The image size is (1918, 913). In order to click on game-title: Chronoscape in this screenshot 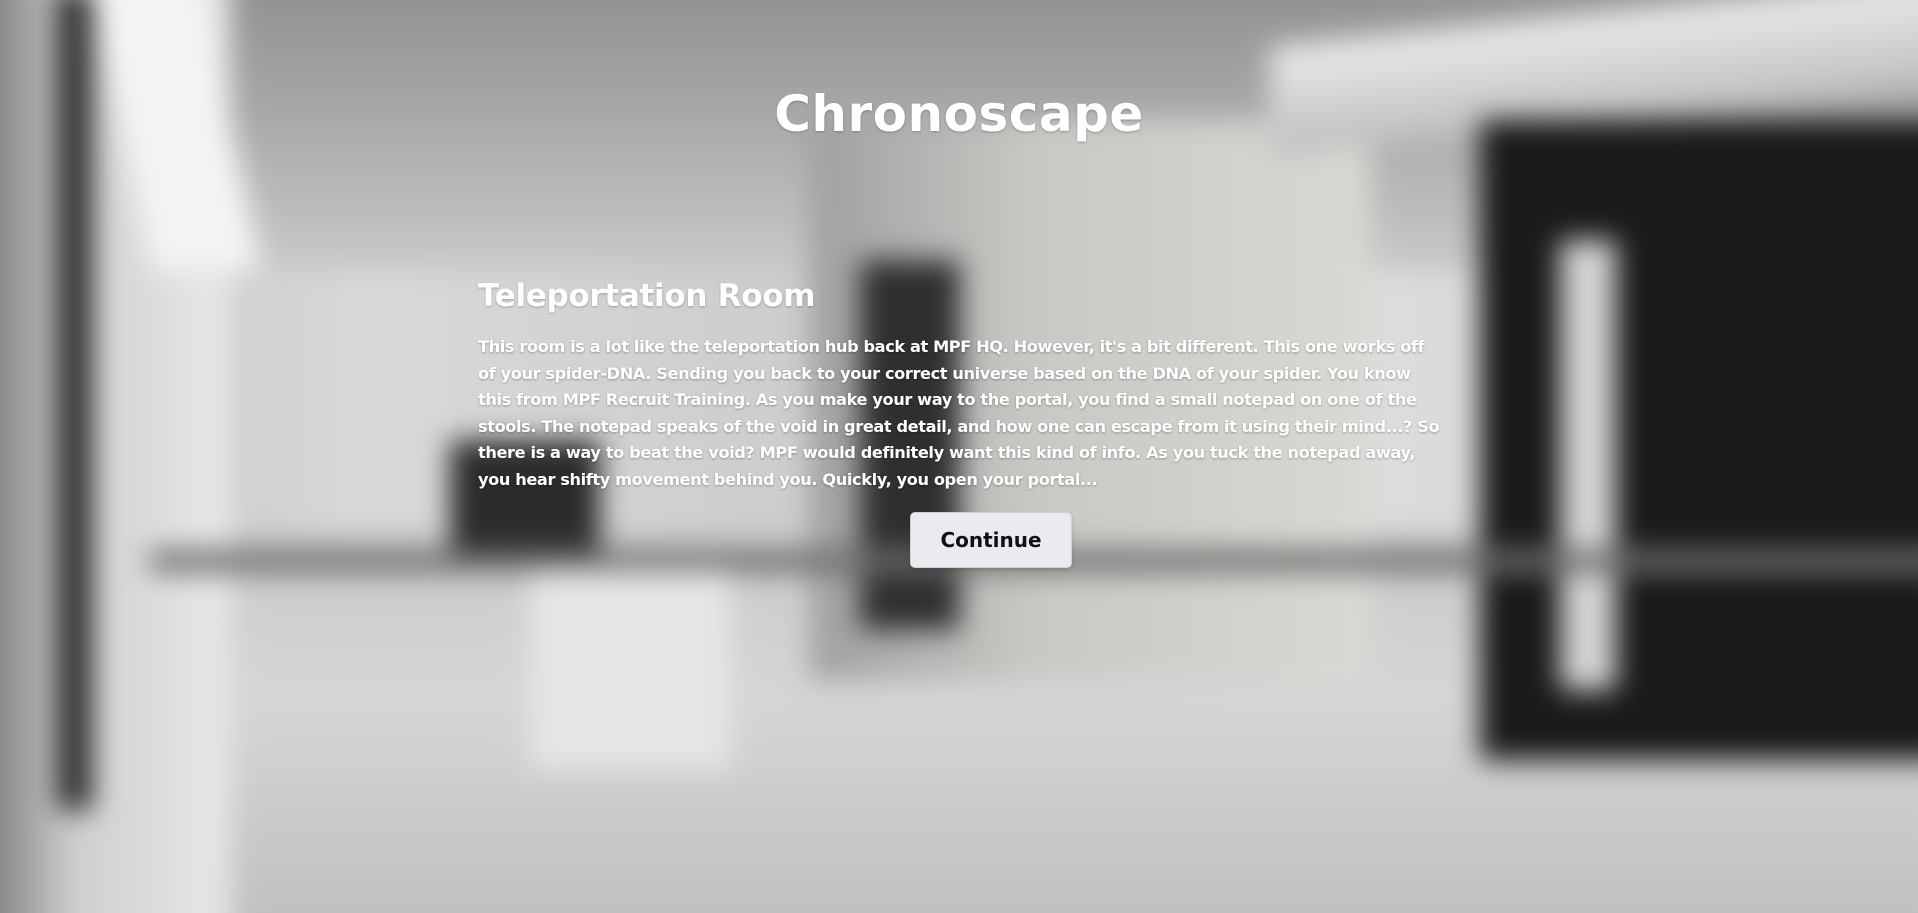, I will do `click(959, 114)`.